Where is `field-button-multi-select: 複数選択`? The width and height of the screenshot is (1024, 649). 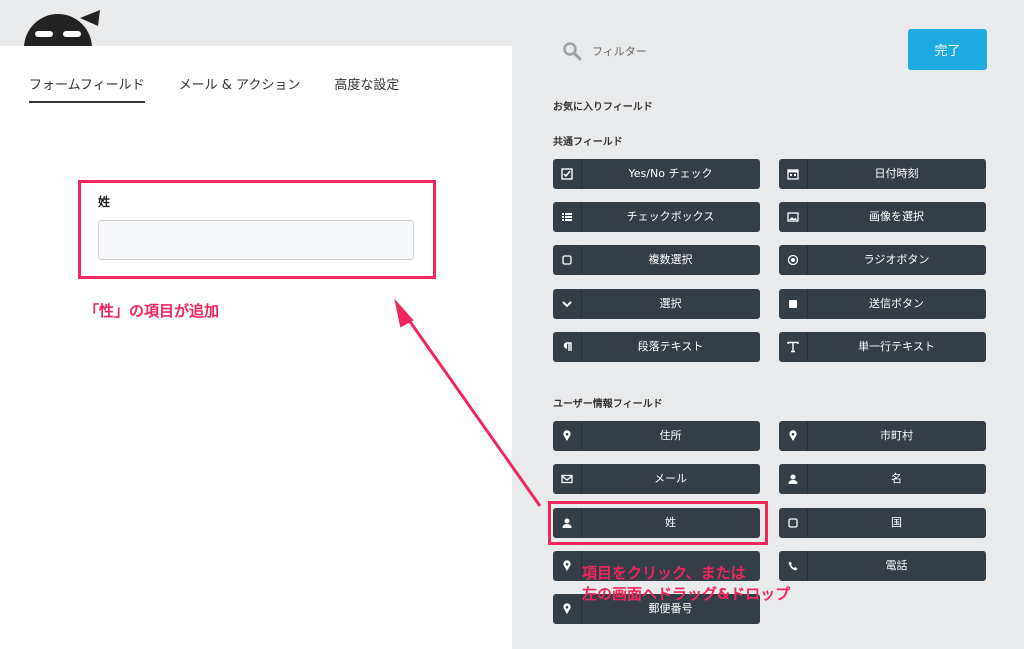
field-button-multi-select: 複数選択 is located at coordinates (656, 260).